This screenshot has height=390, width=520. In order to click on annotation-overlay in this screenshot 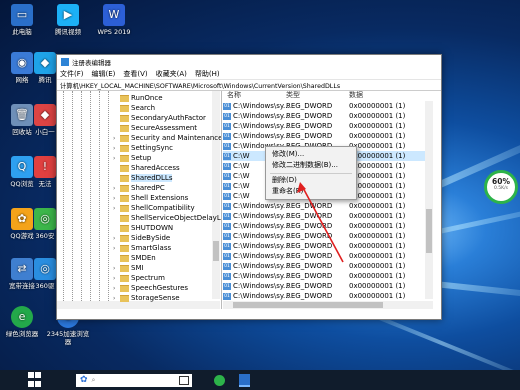, I will do `click(320, 222)`.